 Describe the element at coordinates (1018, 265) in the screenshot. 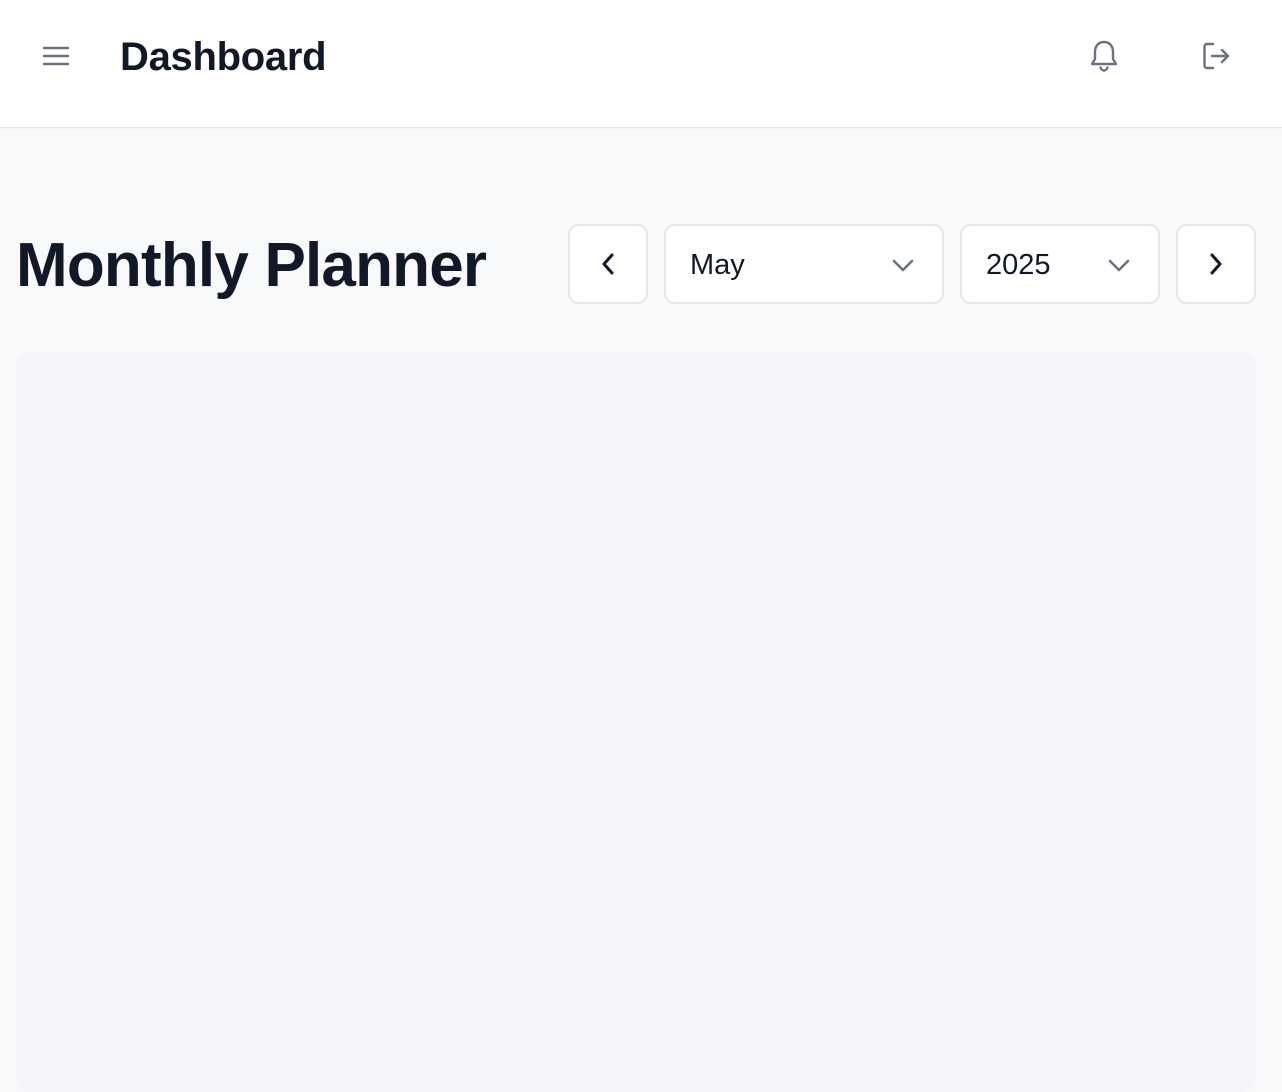

I see `year-select-value: 2025` at that location.